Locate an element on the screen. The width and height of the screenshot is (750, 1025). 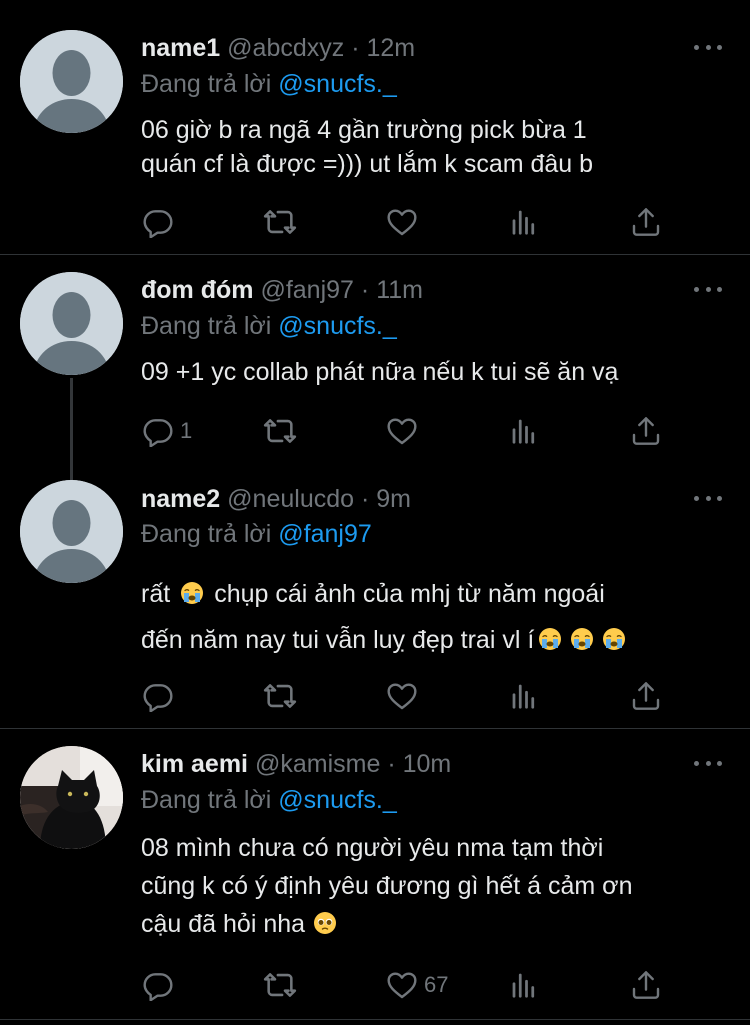
display-name: name2 is located at coordinates (180, 499).